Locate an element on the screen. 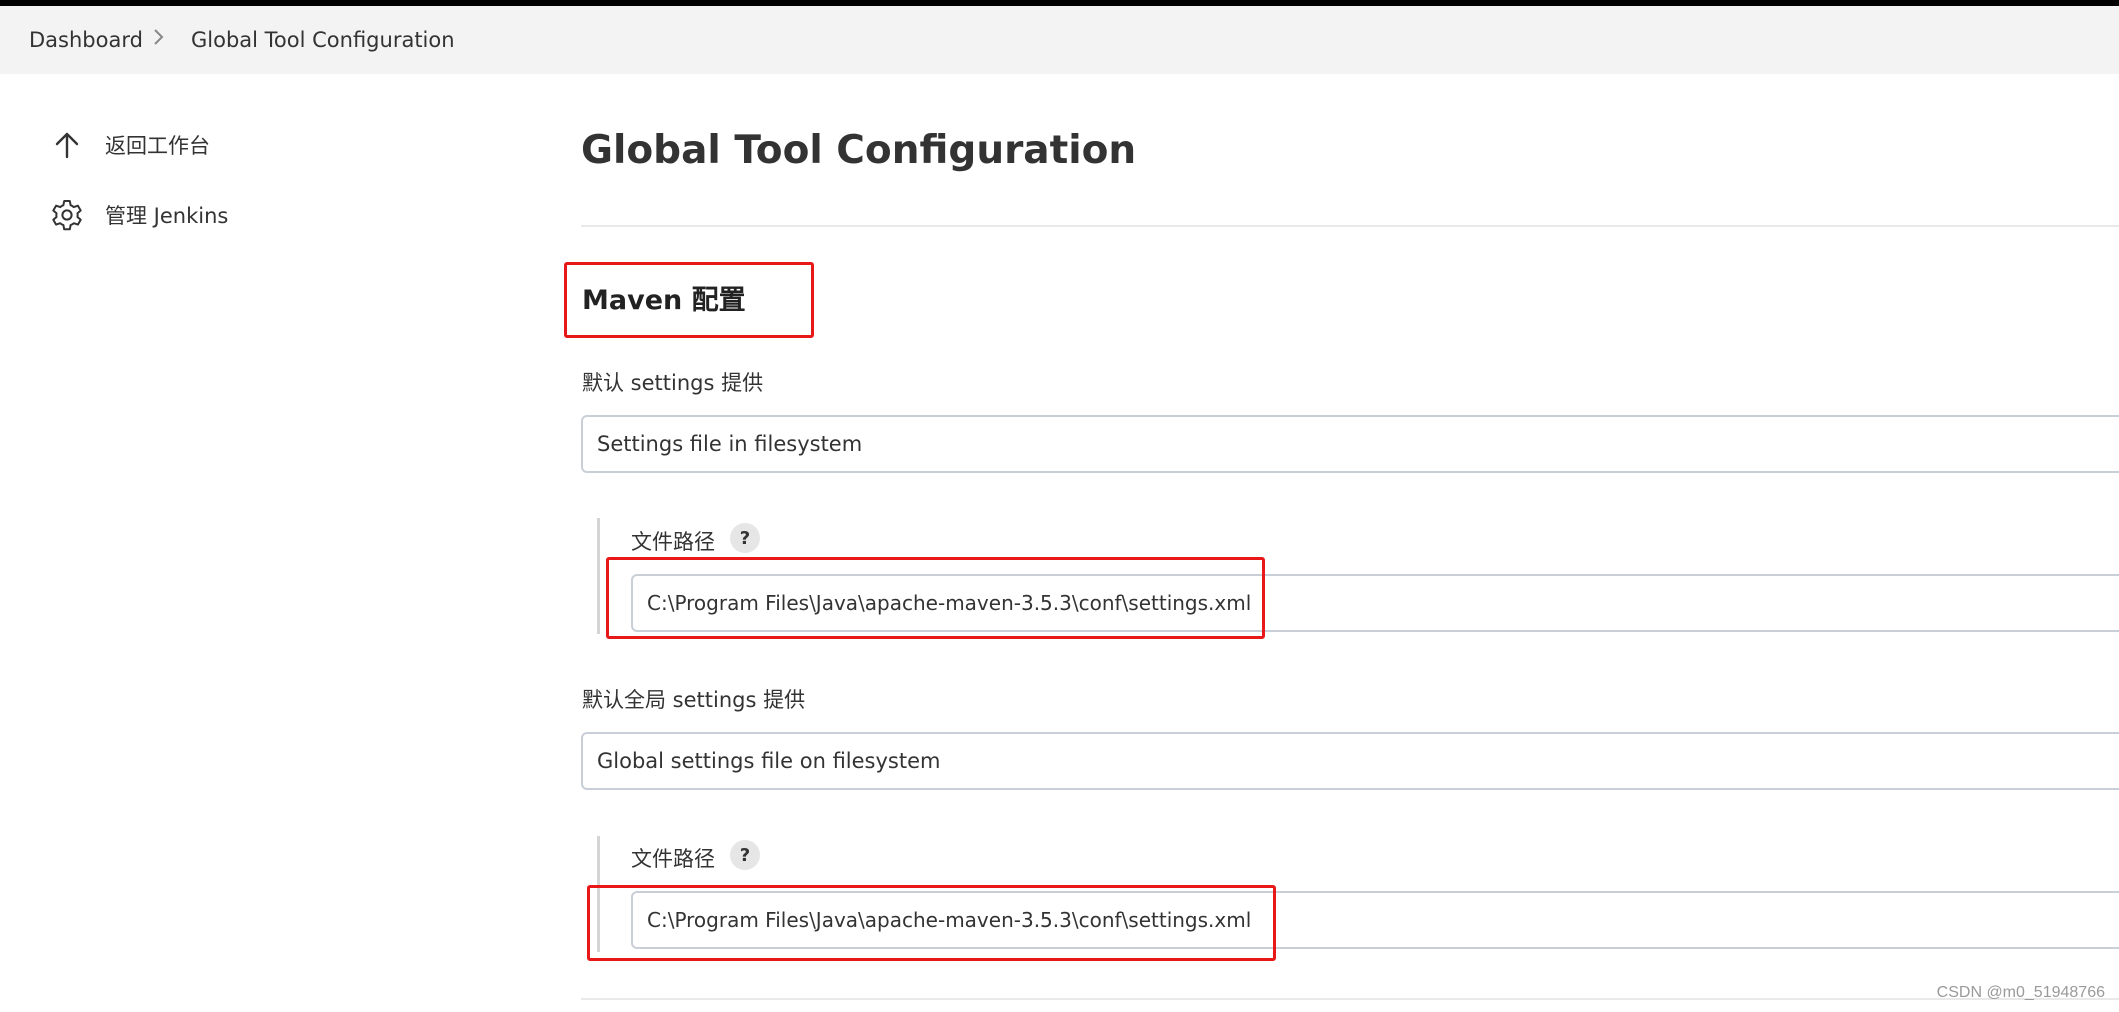 The height and width of the screenshot is (1012, 2119). breadcrumb-global-tool-configuration: Global Tool Configuration is located at coordinates (323, 40).